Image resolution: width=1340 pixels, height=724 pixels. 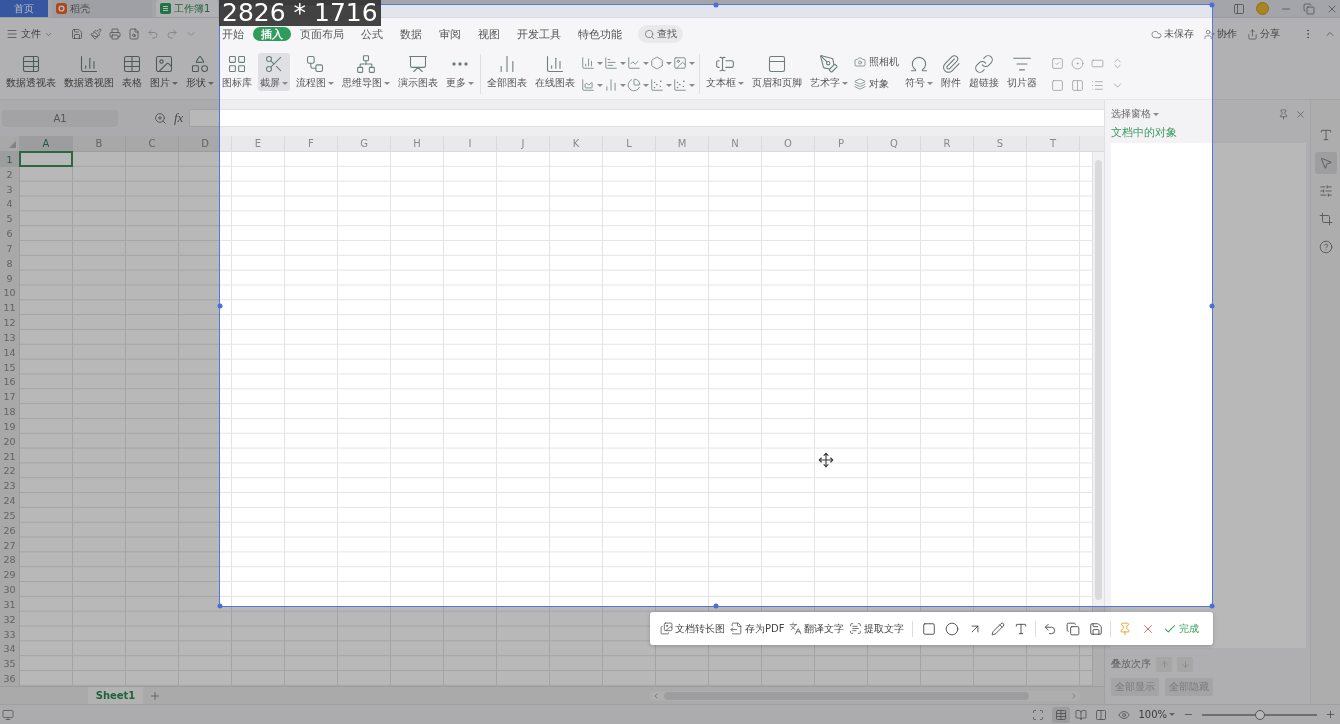 I want to click on pane-menu-button: 选择窗格, so click(x=1135, y=114).